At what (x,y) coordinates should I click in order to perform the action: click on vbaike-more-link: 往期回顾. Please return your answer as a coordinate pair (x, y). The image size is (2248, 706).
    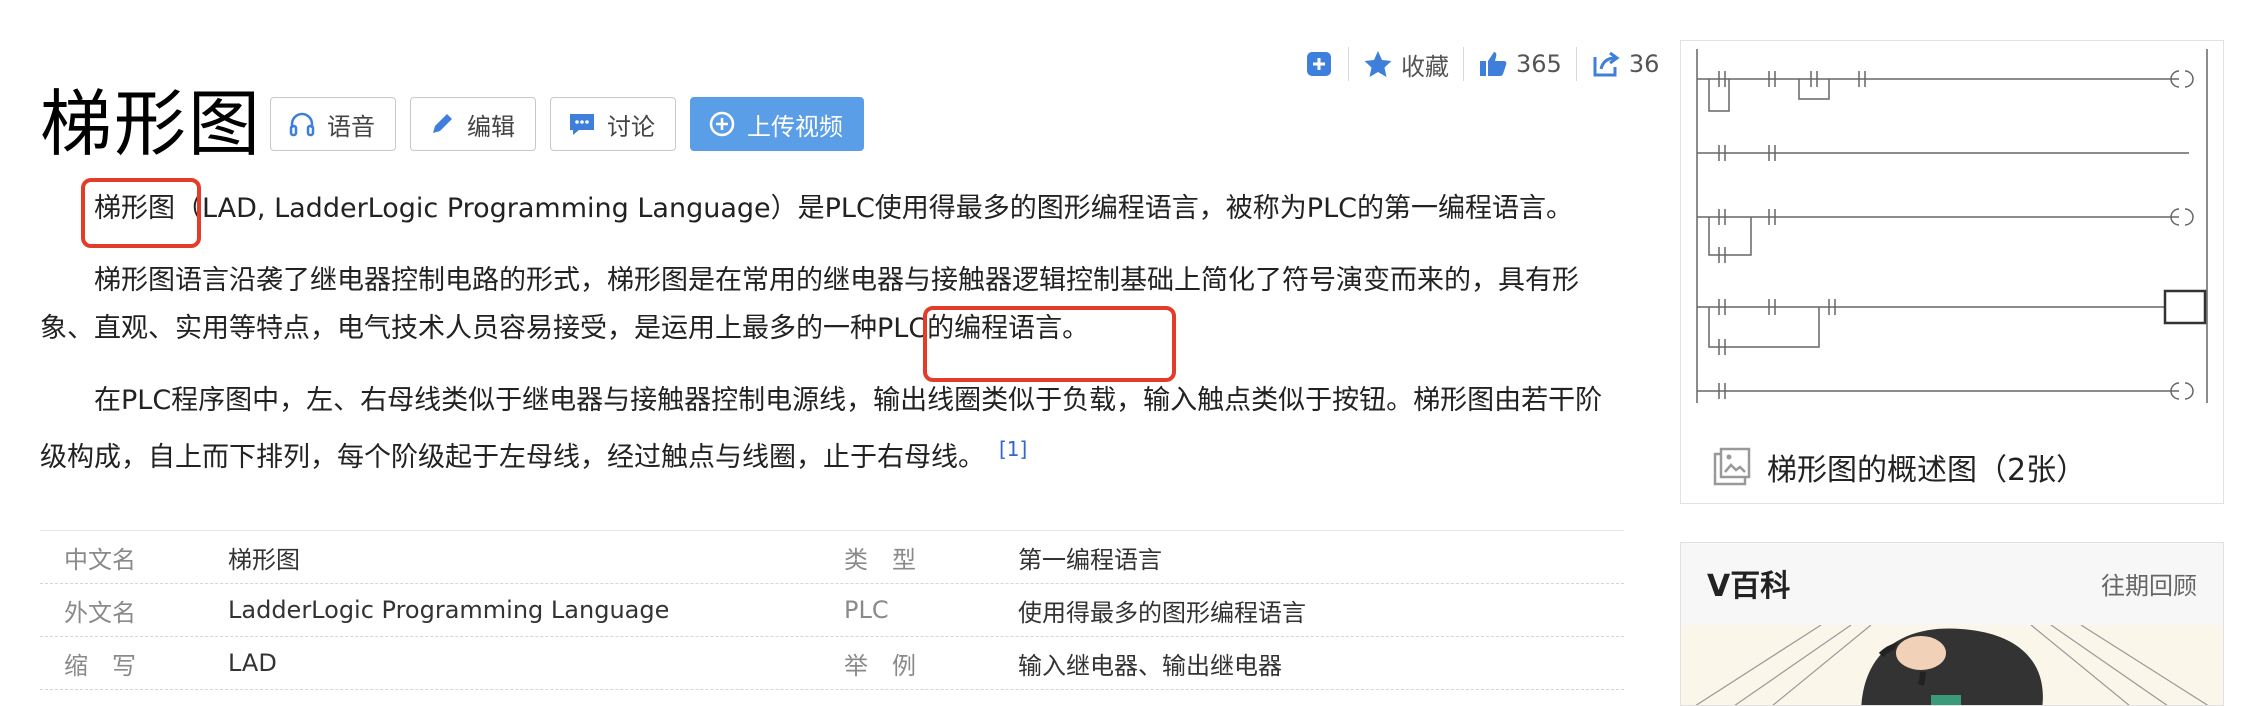
    Looking at the image, I should click on (2149, 583).